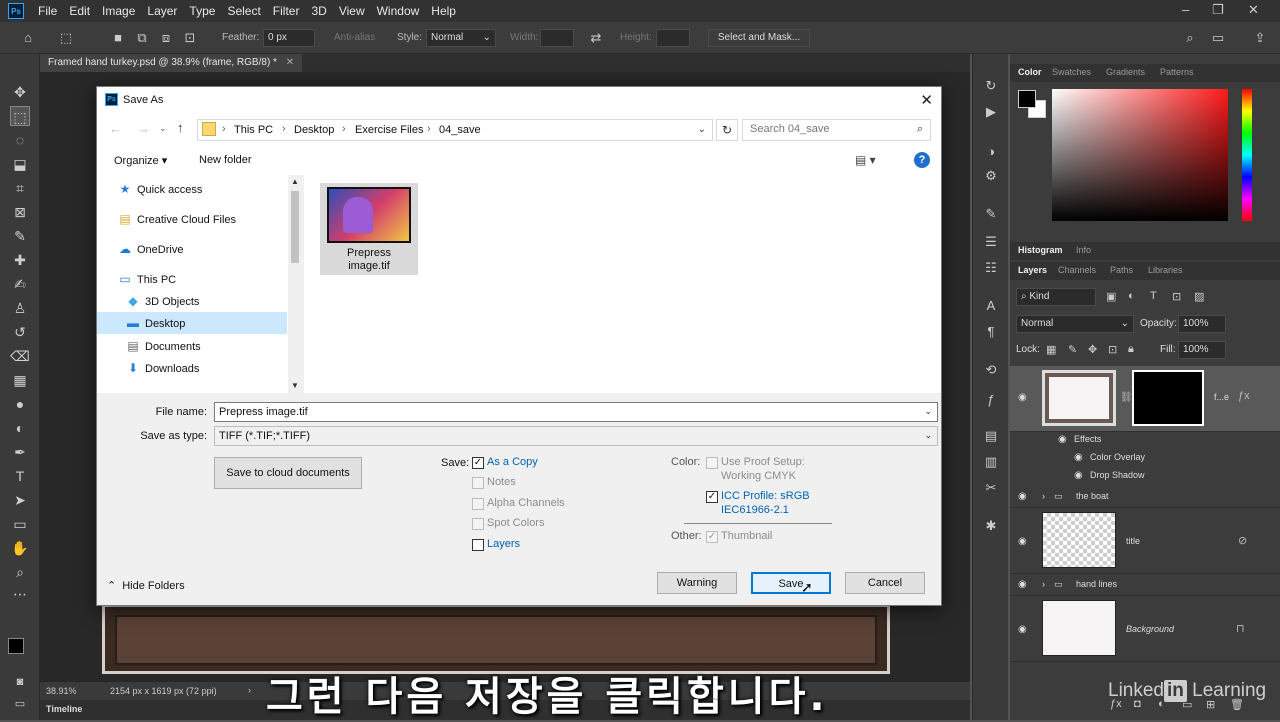  I want to click on channels-icon: ▤, so click(991, 436).